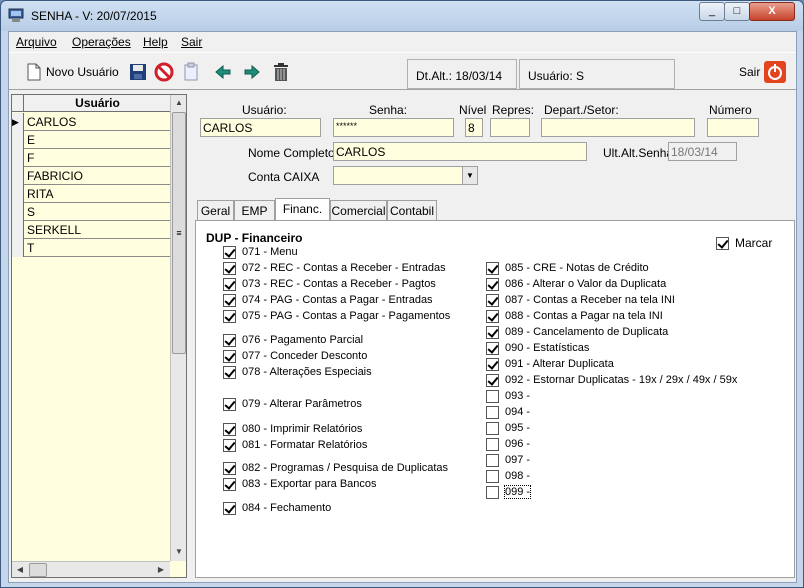 The image size is (804, 588). I want to click on conta-caixa-select: ▼, so click(405, 175).